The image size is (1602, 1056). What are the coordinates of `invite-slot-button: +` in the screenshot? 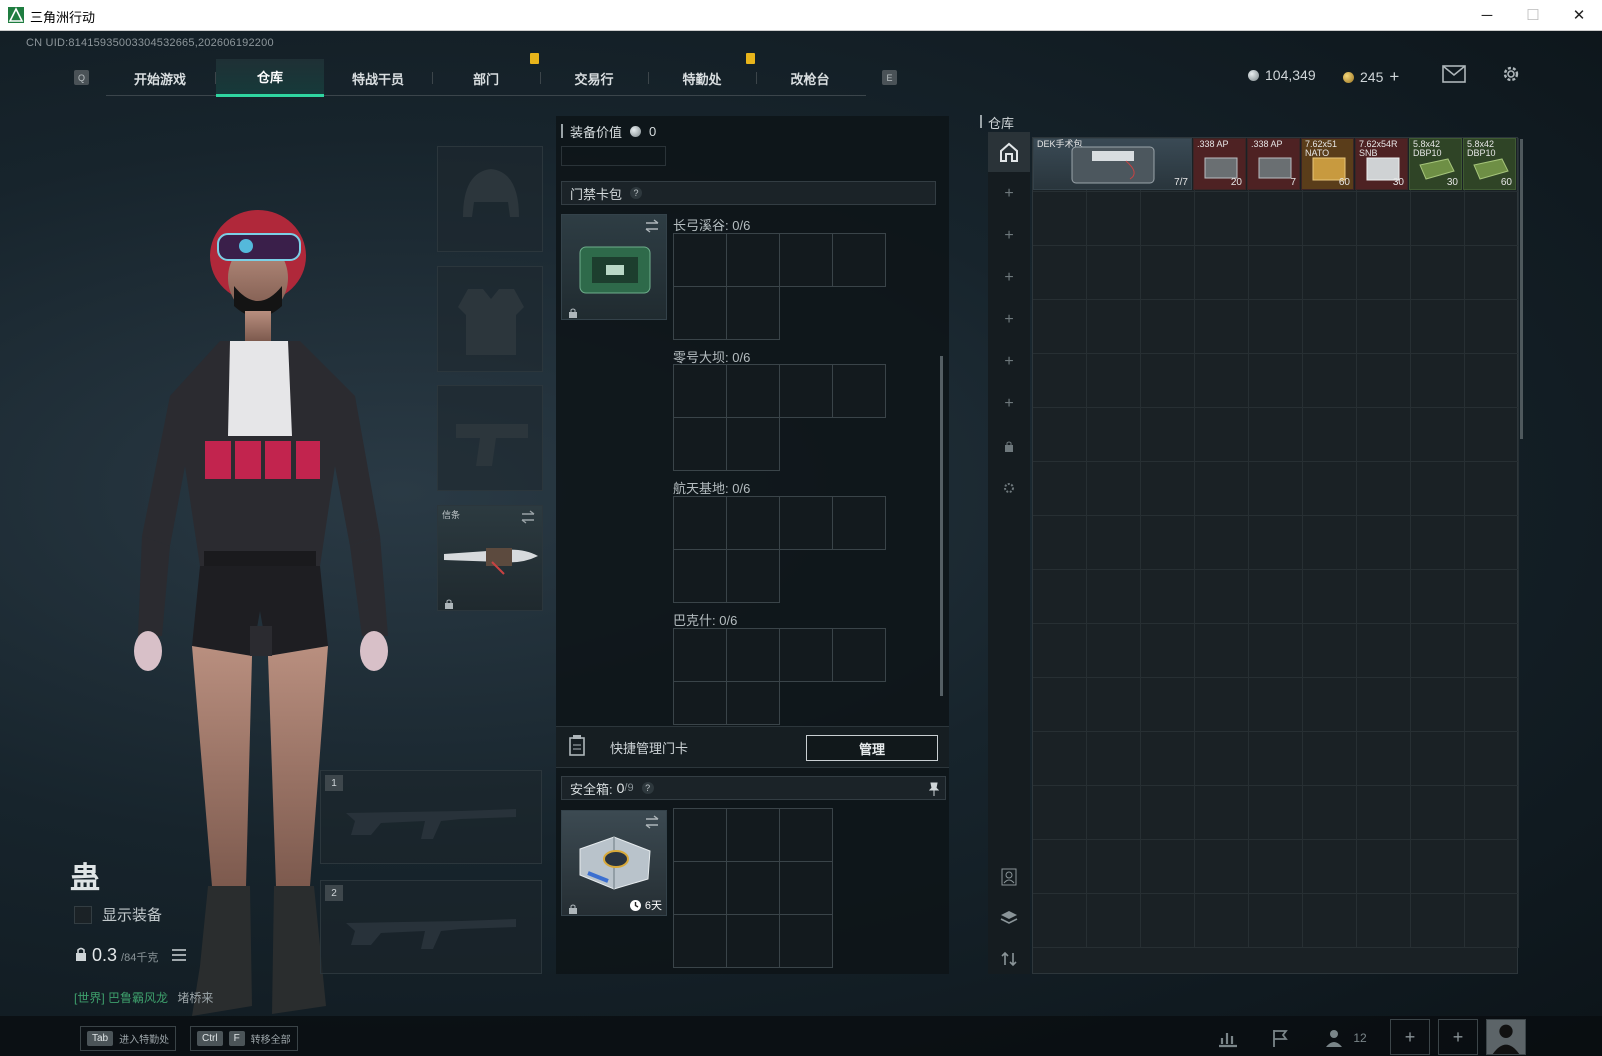 It's located at (1458, 1037).